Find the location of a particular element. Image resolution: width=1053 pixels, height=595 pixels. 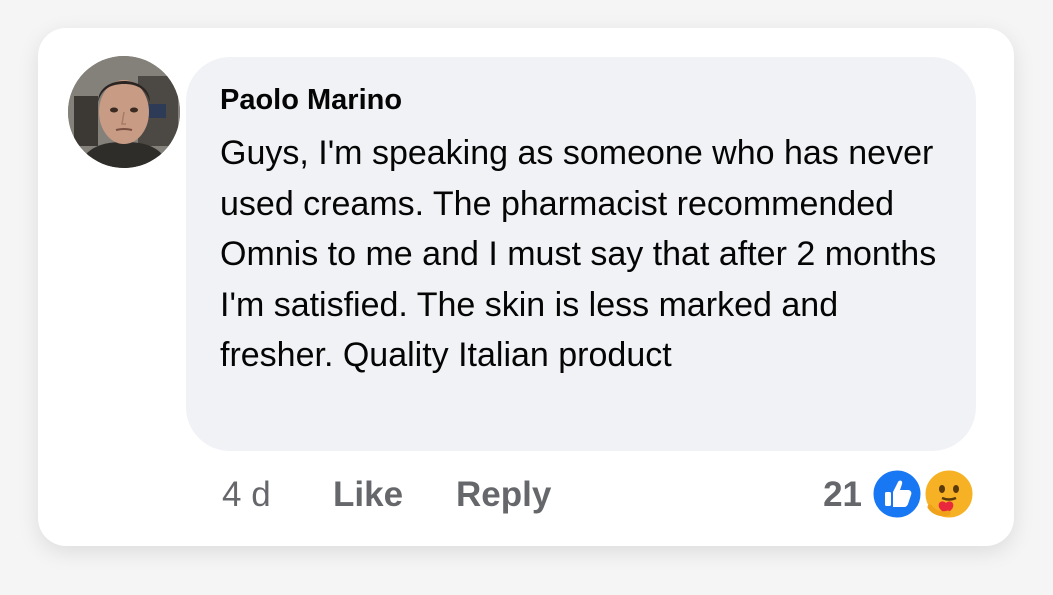

avatar is located at coordinates (124, 112).